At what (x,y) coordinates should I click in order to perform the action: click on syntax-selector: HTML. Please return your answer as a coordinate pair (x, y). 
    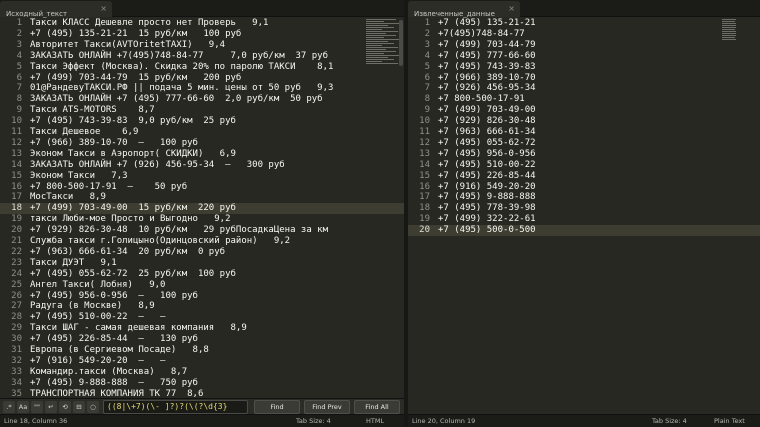
    Looking at the image, I should click on (375, 421).